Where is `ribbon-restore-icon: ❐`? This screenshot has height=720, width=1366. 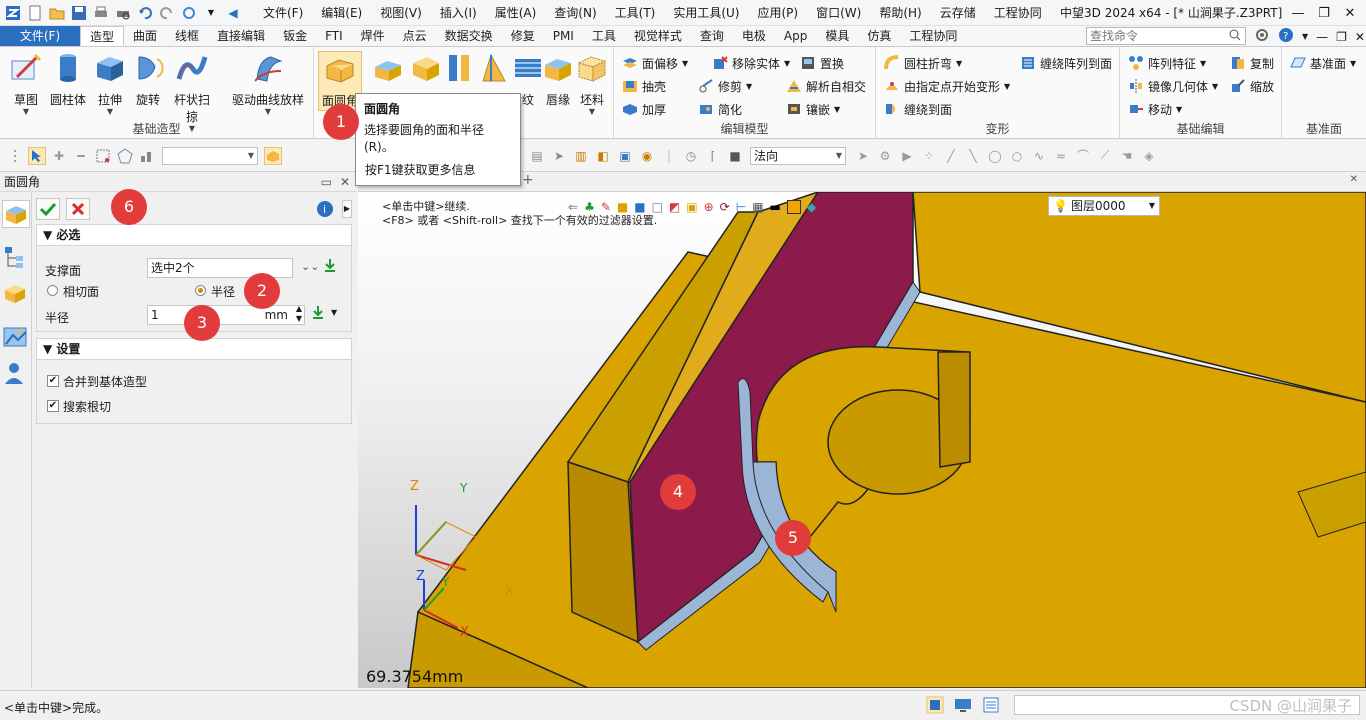 ribbon-restore-icon: ❐ is located at coordinates (1341, 37).